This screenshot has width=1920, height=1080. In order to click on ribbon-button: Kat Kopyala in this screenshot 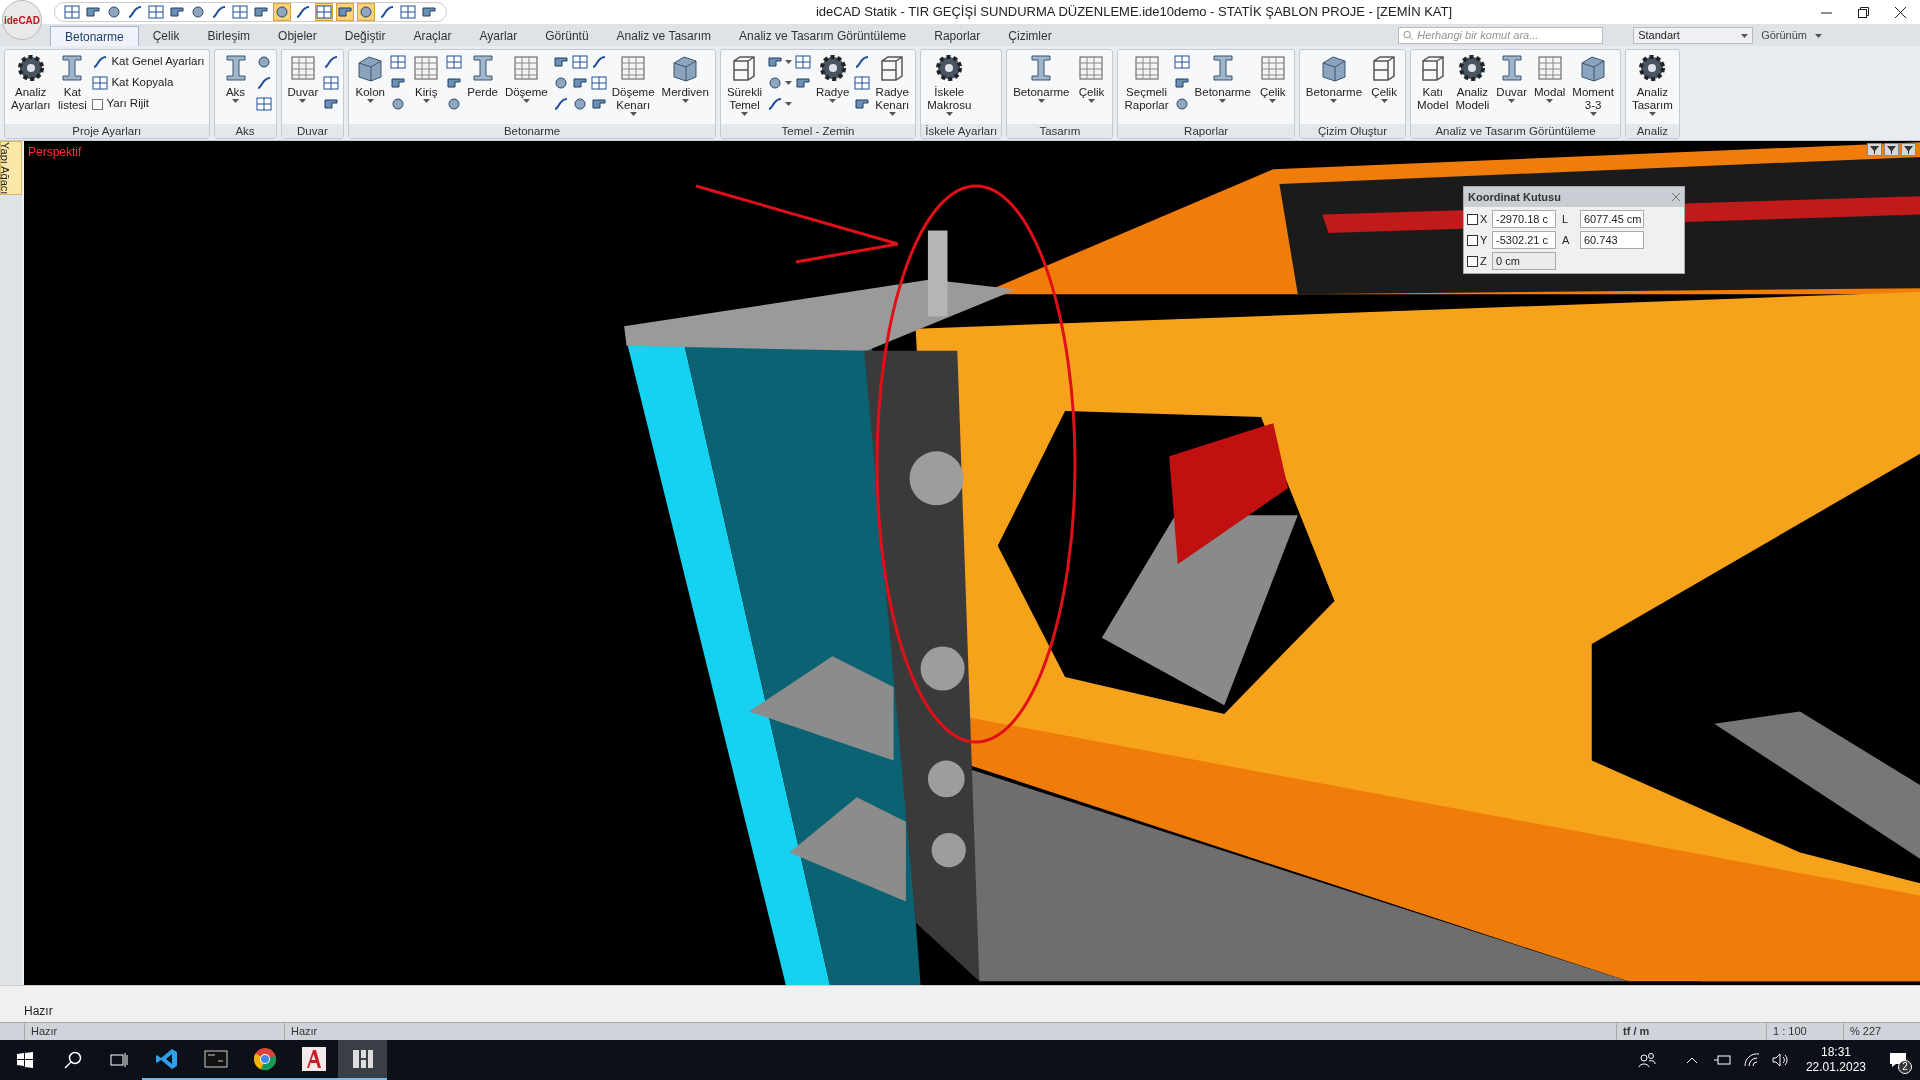, I will do `click(148, 83)`.